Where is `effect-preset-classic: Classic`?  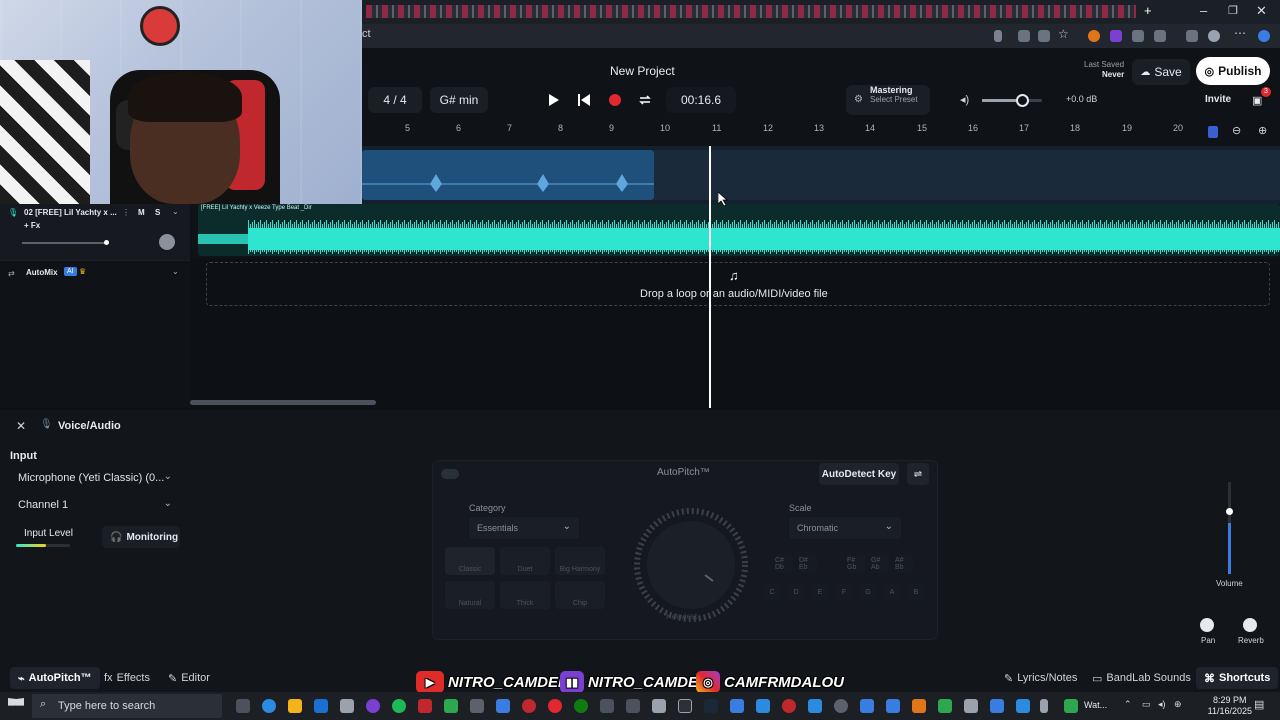 effect-preset-classic: Classic is located at coordinates (470, 561).